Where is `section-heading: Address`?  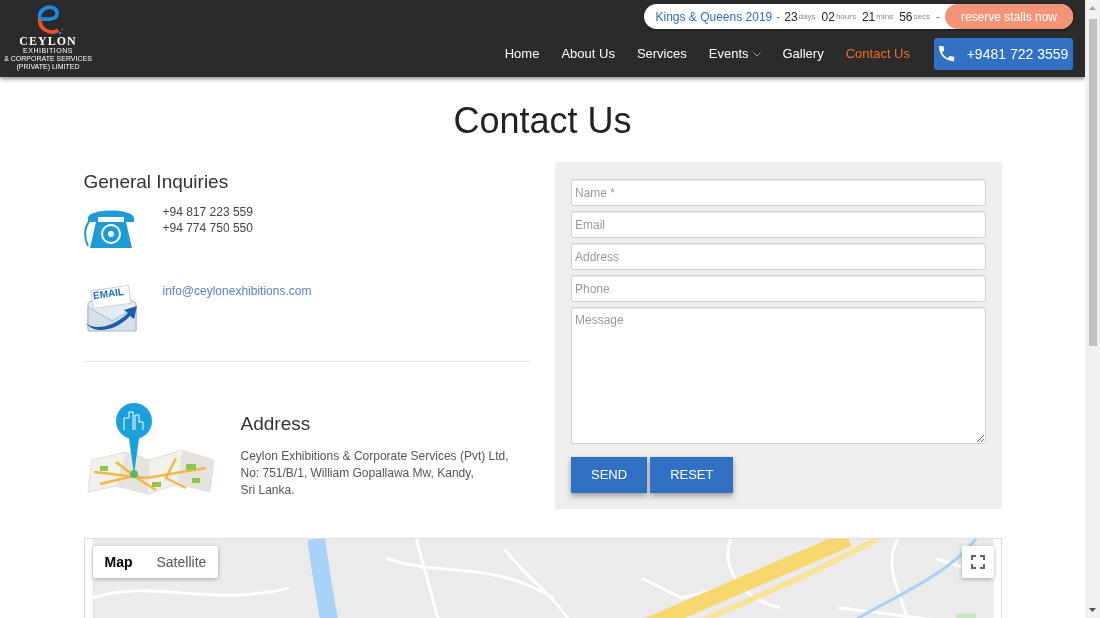 section-heading: Address is located at coordinates (276, 424).